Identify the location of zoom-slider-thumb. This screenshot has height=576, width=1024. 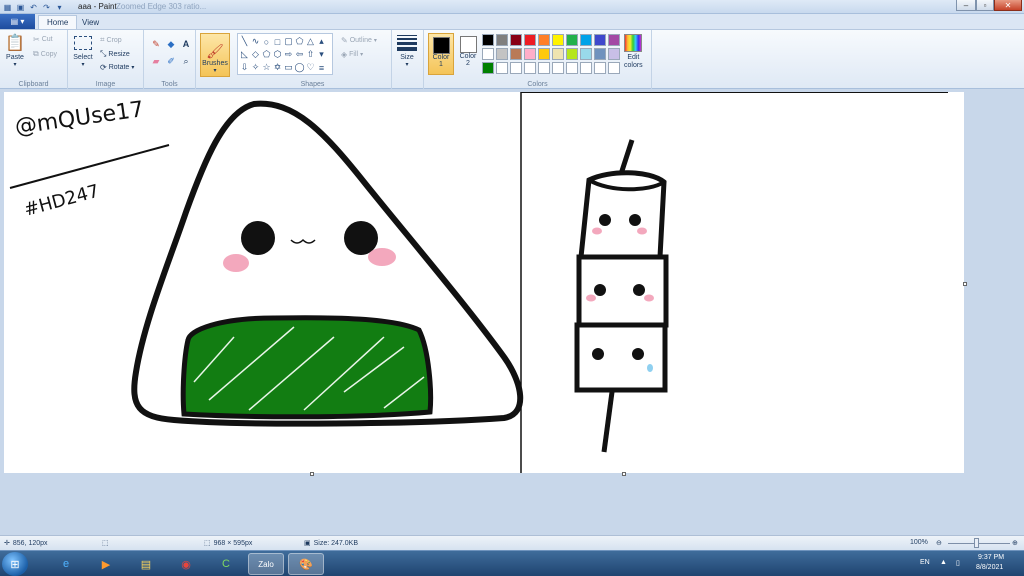
(976, 543).